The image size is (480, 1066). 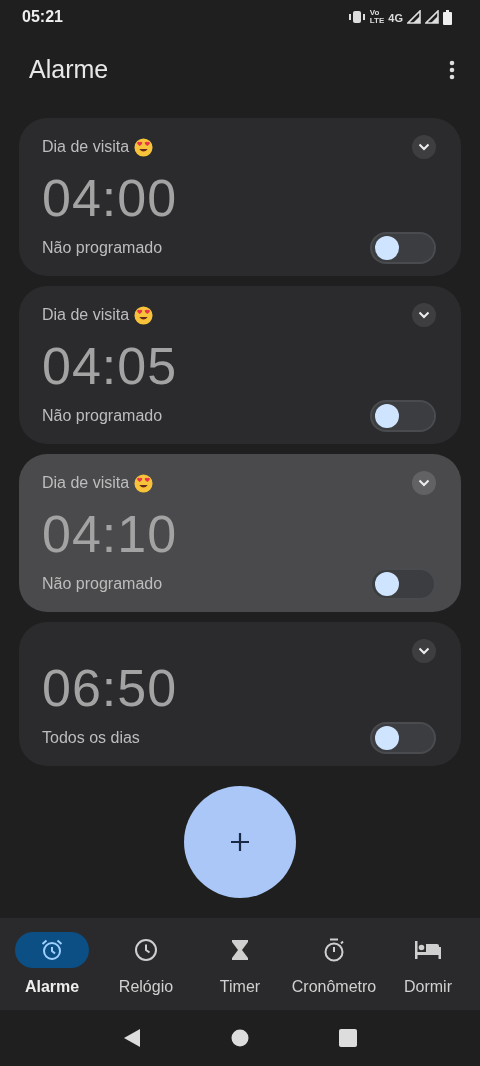 I want to click on nav-tab: Dormir, so click(x=428, y=964).